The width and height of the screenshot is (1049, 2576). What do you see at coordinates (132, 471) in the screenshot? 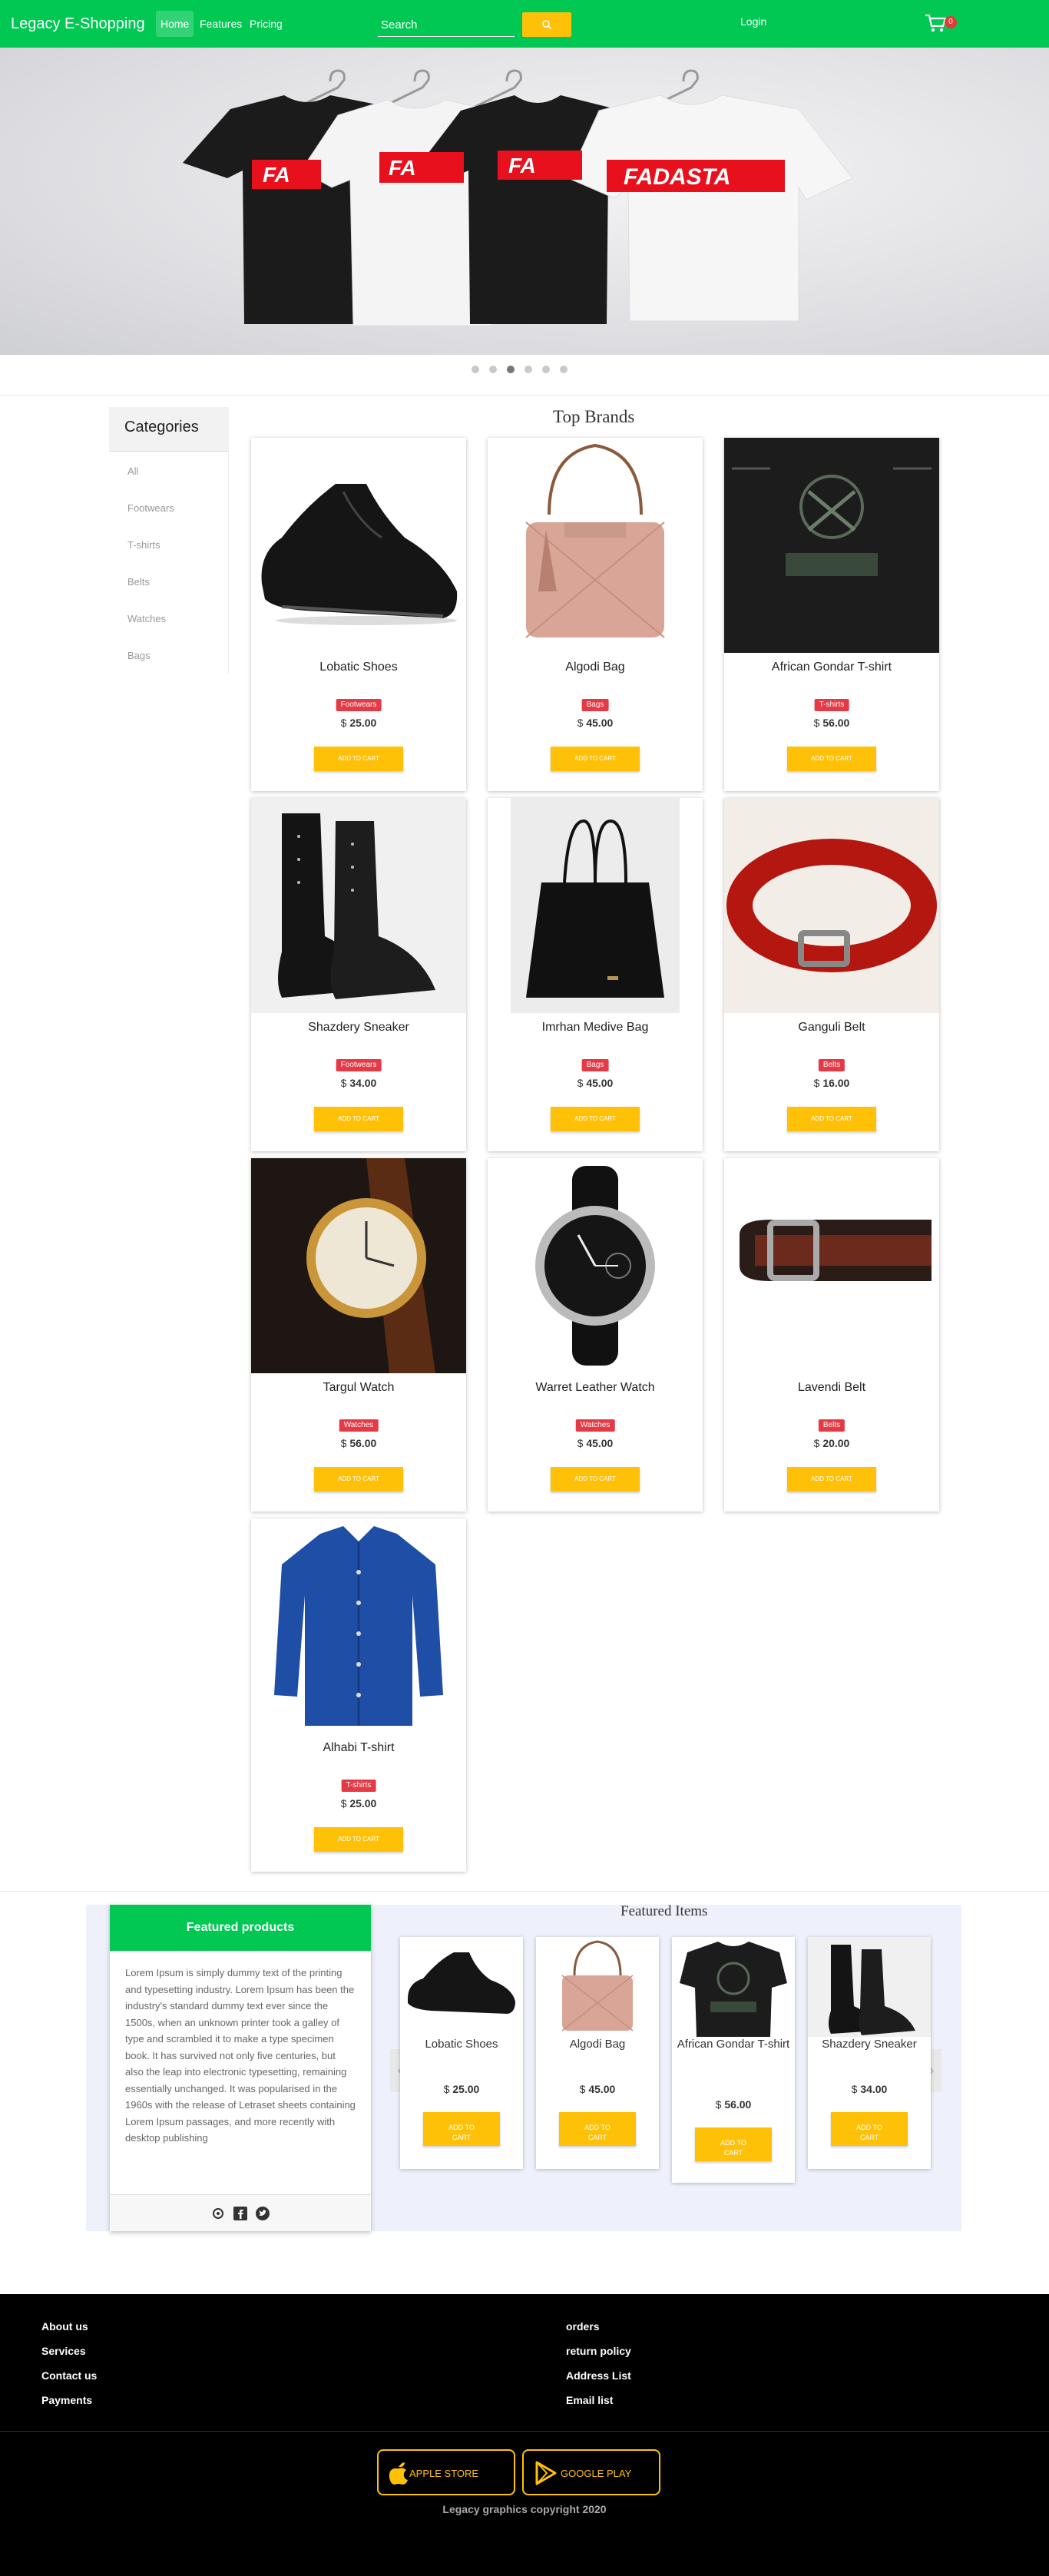
I see `category-all: All` at bounding box center [132, 471].